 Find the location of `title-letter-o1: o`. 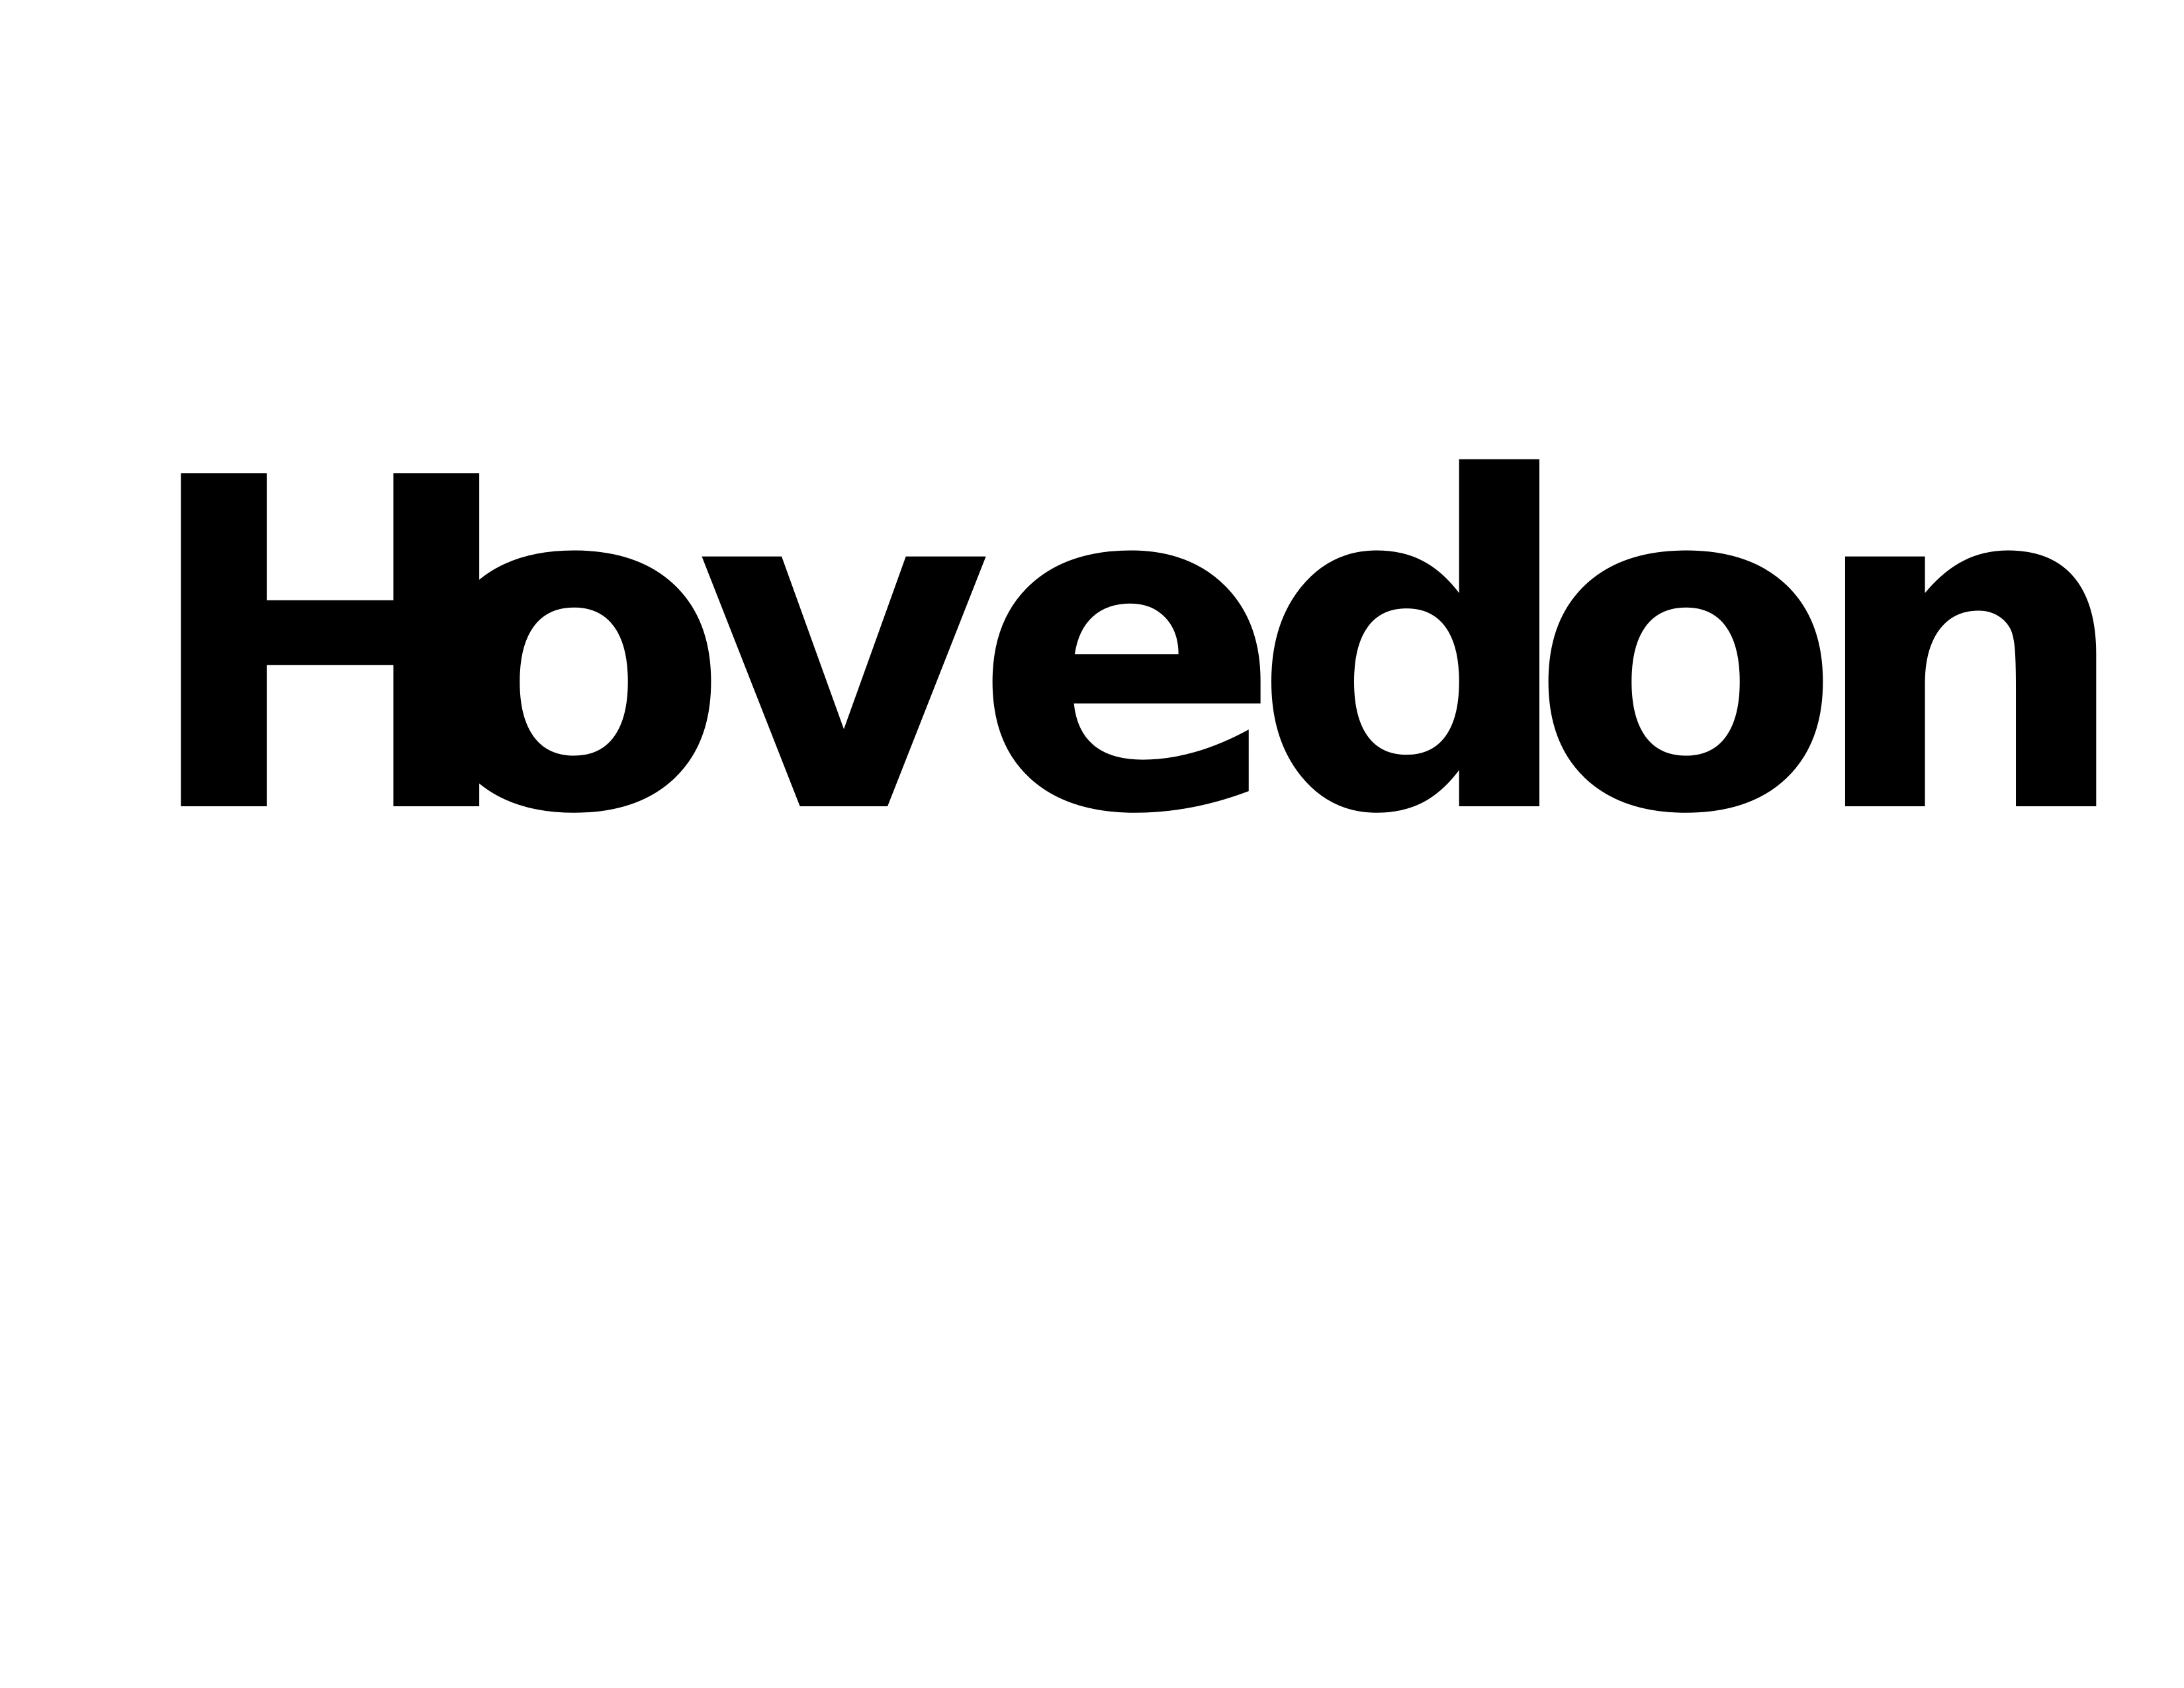

title-letter-o1: o is located at coordinates (574, 648).